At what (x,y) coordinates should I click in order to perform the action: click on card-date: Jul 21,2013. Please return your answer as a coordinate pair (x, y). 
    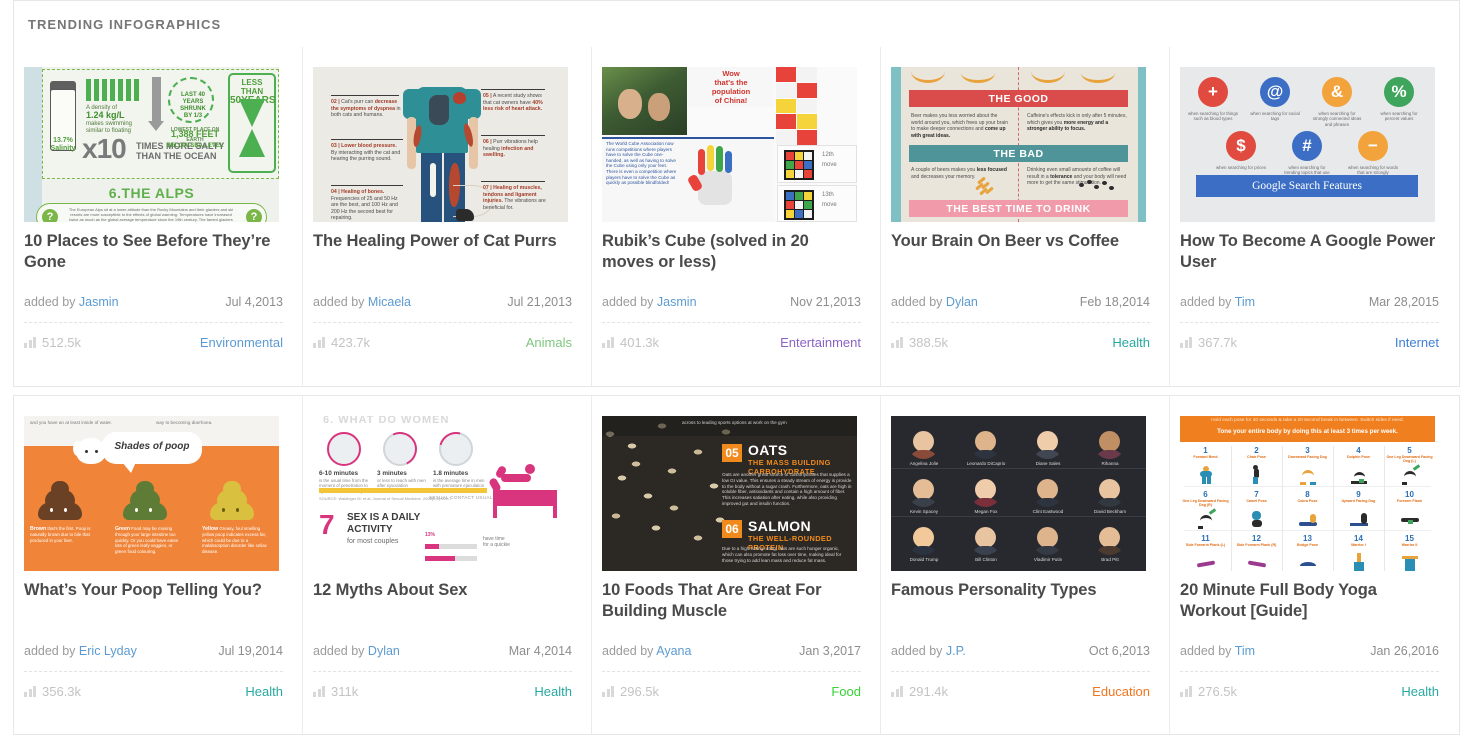
    Looking at the image, I should click on (539, 302).